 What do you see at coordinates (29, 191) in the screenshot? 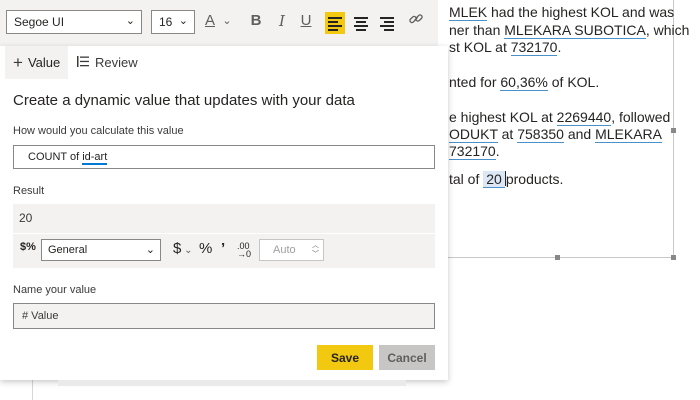
I see `result-label: Result` at bounding box center [29, 191].